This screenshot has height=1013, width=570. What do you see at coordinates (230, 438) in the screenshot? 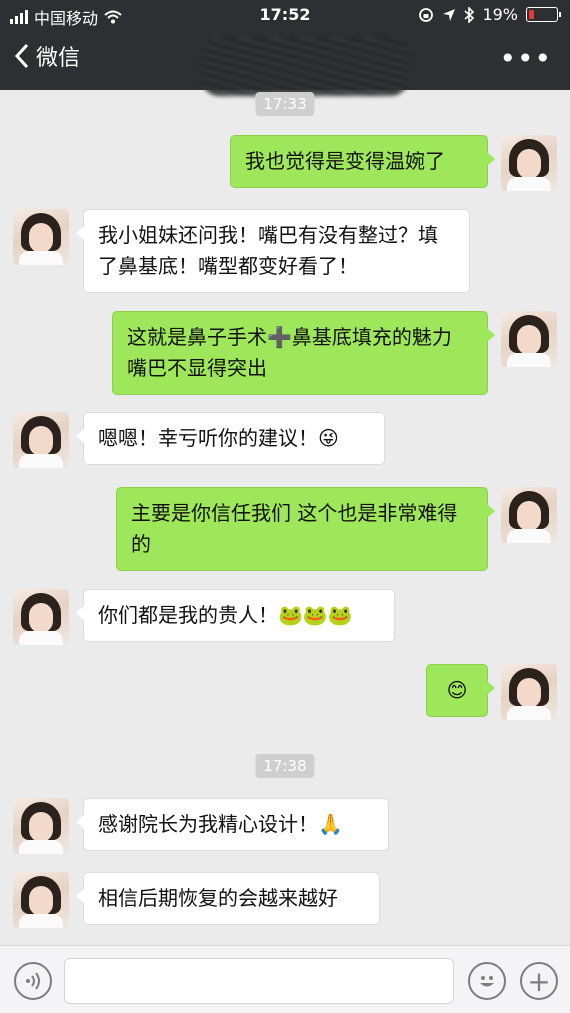
I see `message-bubble: 嗯嗯！幸亏听你的建议！😜` at bounding box center [230, 438].